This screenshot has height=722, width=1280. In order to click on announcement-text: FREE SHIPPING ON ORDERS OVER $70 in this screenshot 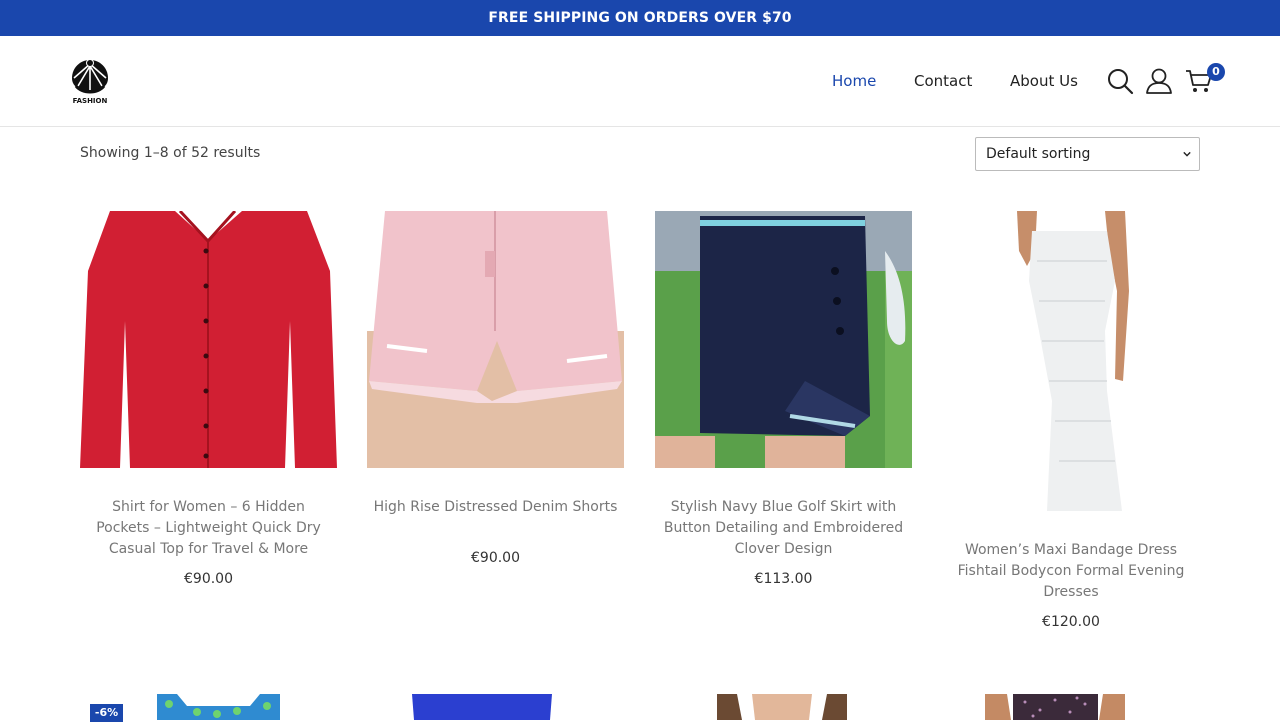, I will do `click(640, 18)`.